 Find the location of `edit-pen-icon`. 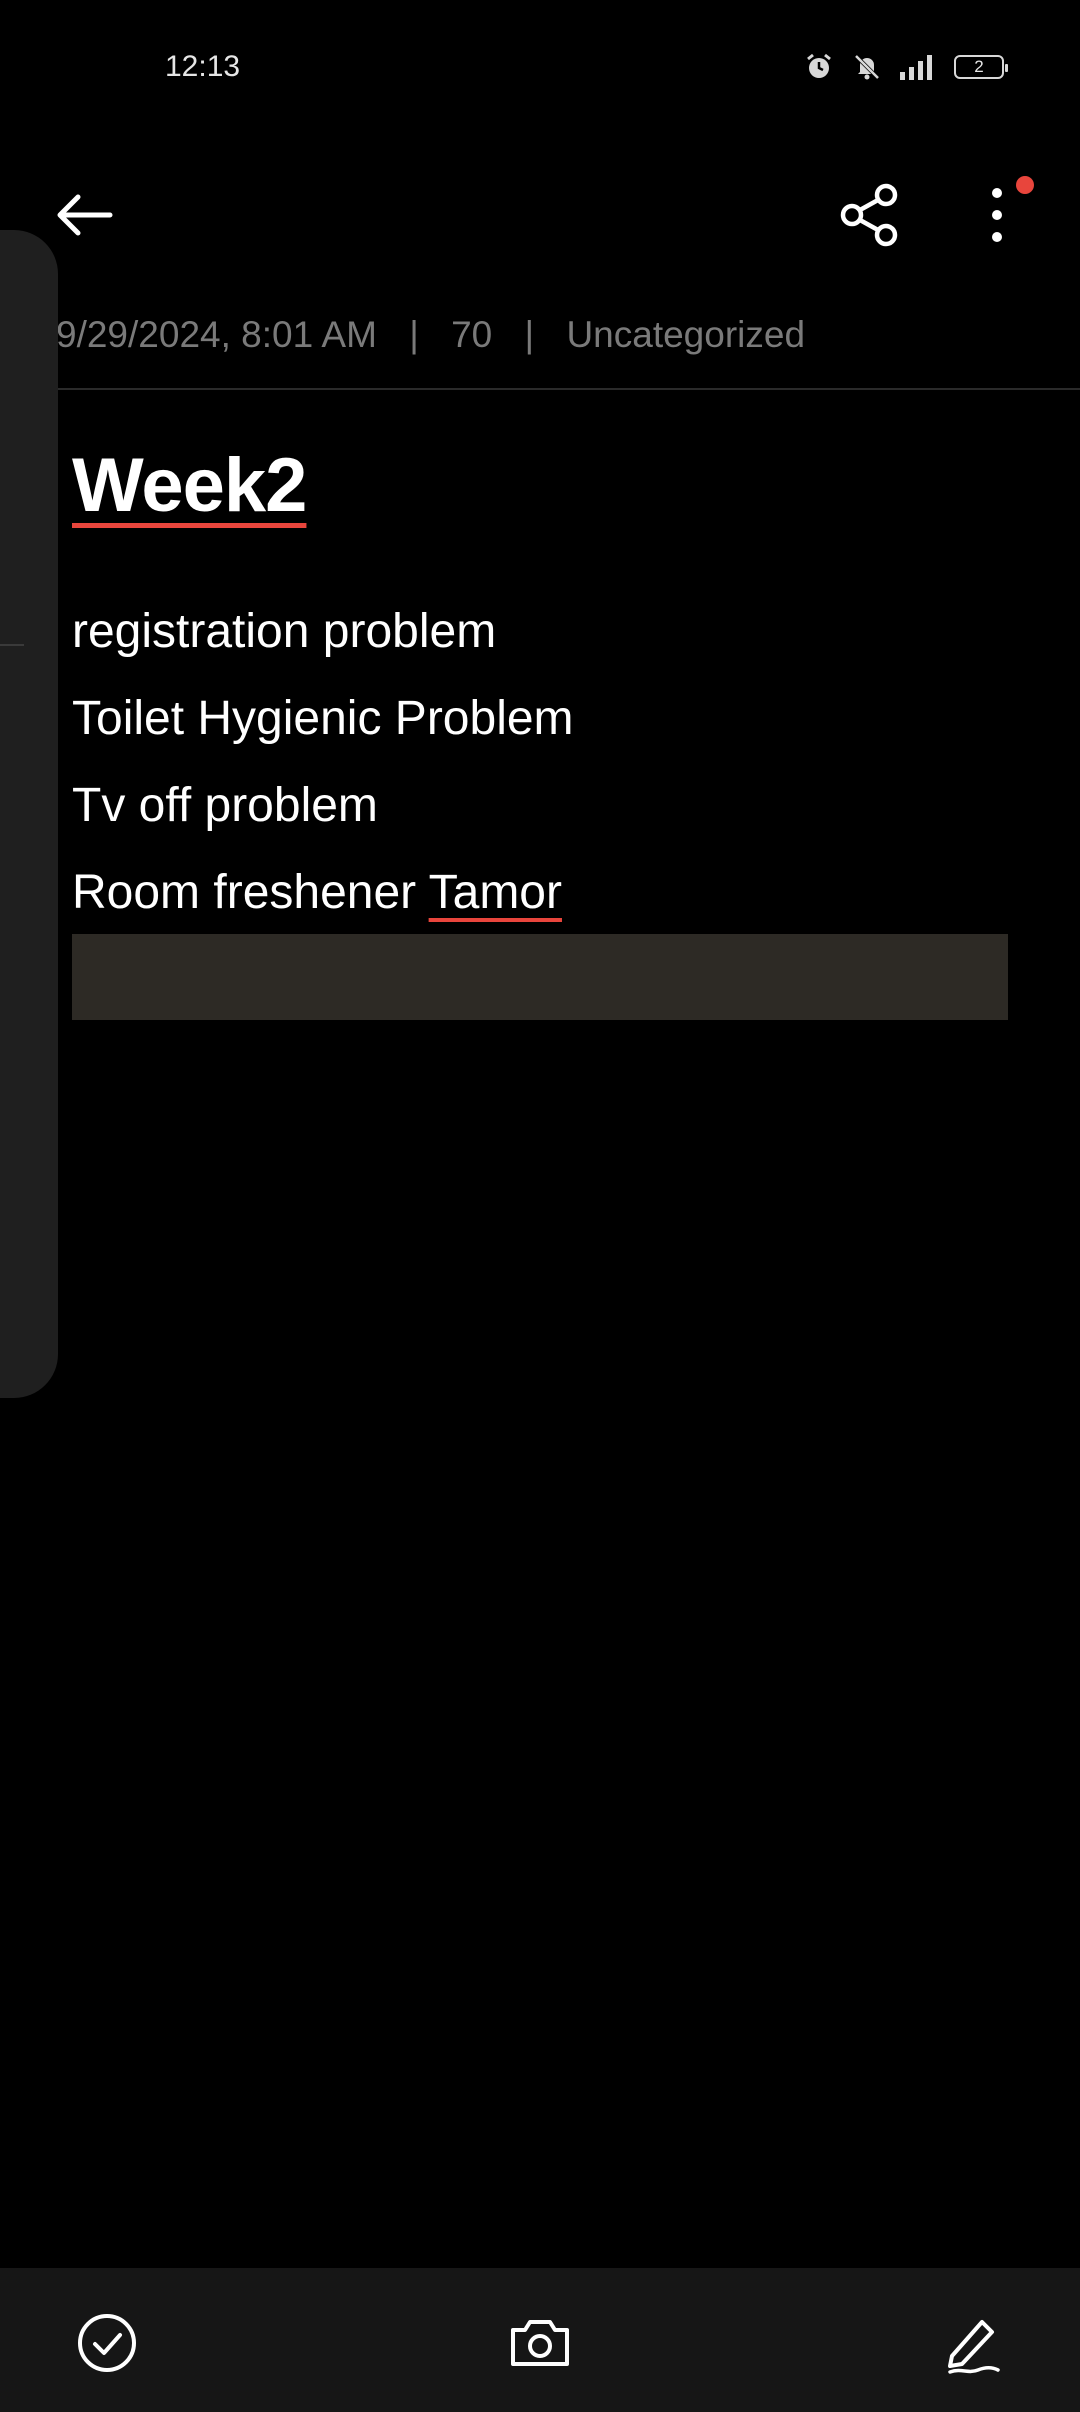

edit-pen-icon is located at coordinates (973, 2351).